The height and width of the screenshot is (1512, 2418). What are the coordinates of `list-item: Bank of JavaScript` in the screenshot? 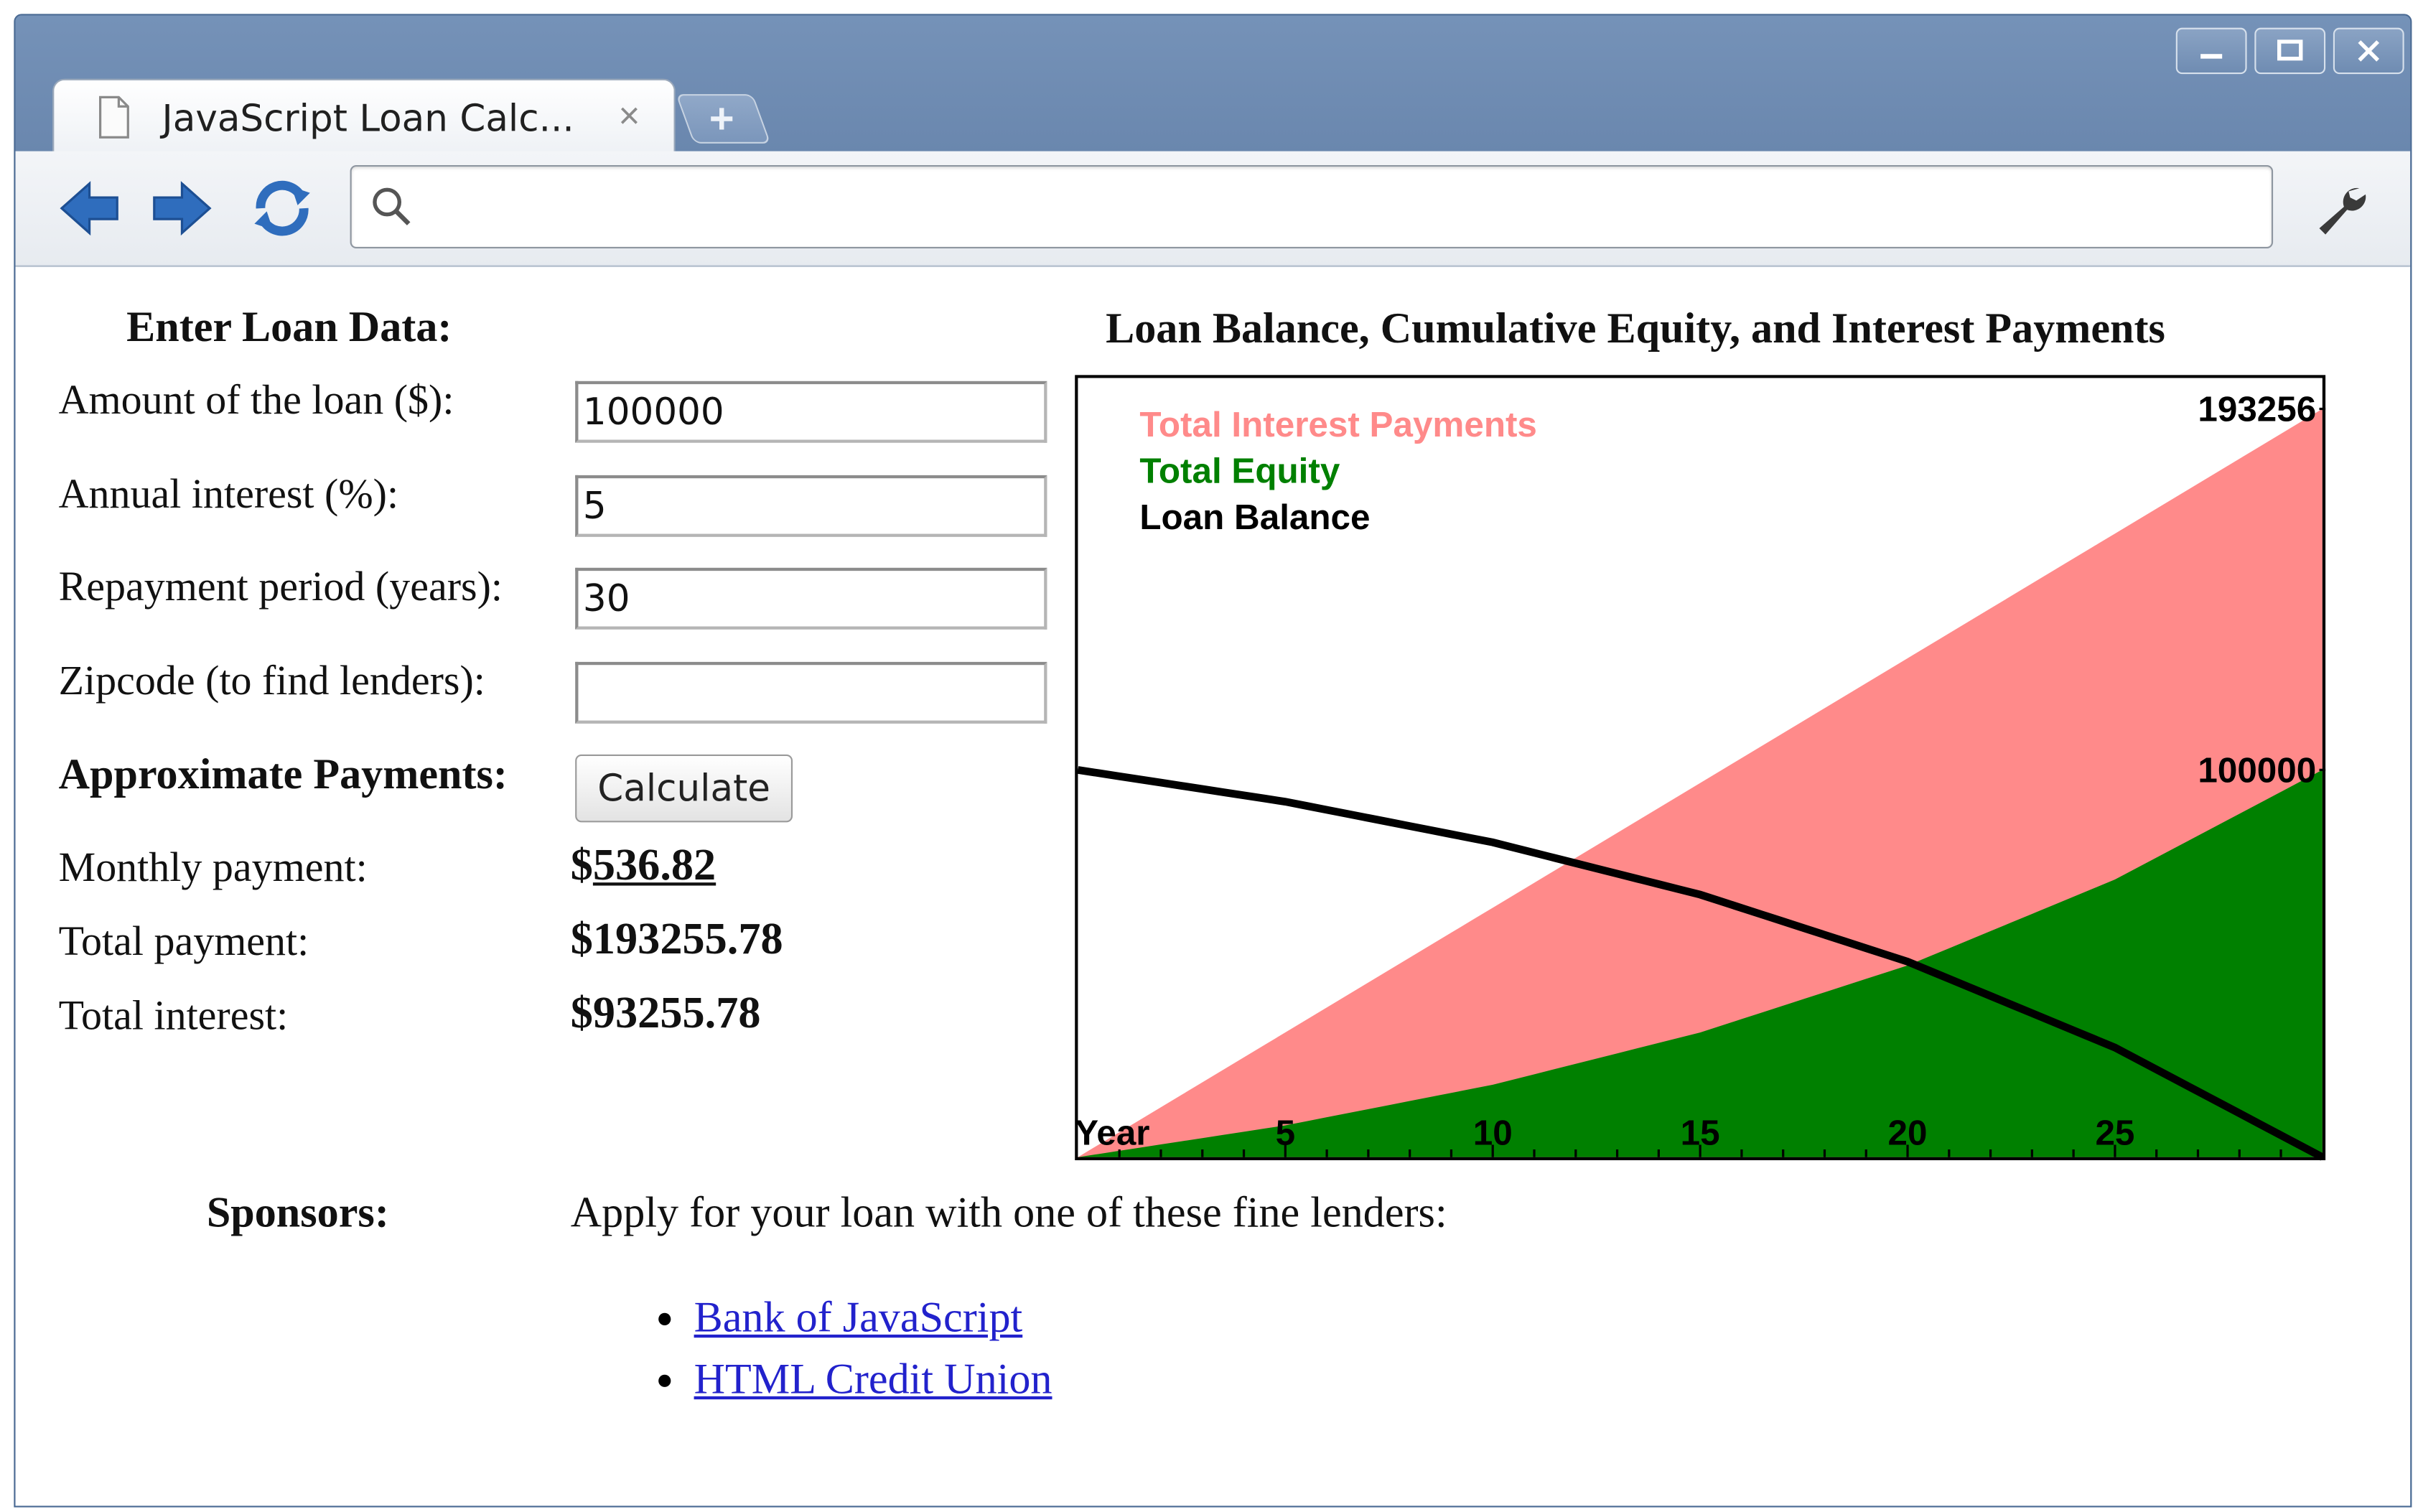 It's located at (873, 1319).